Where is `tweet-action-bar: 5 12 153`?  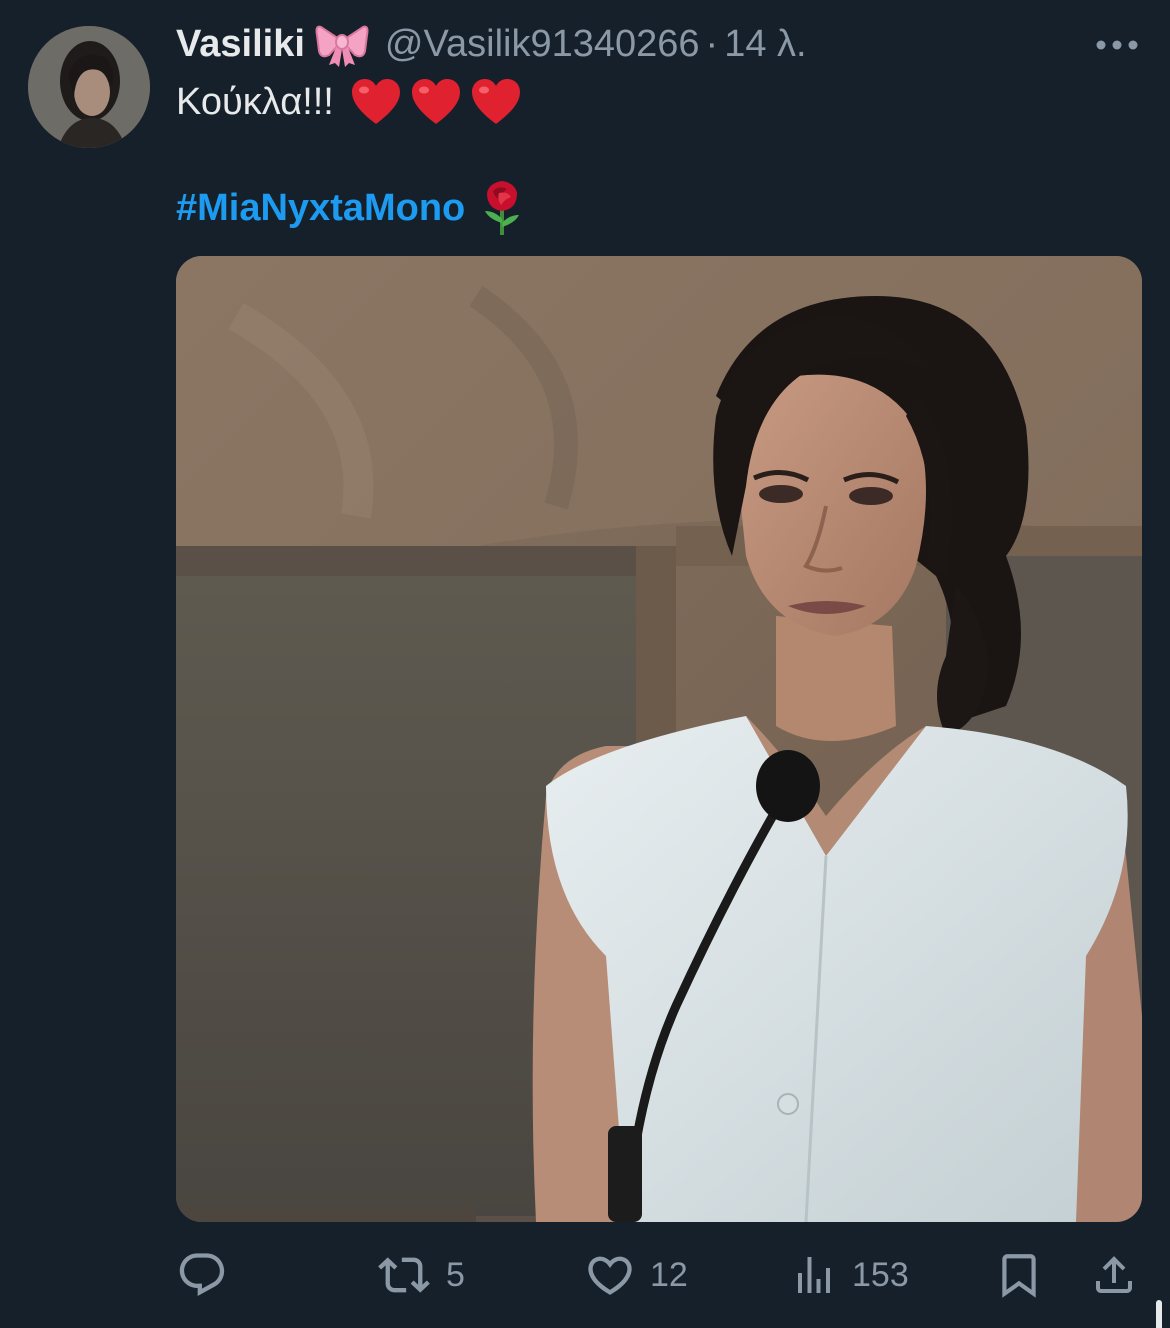
tweet-action-bar: 5 12 153 is located at coordinates (585, 1275).